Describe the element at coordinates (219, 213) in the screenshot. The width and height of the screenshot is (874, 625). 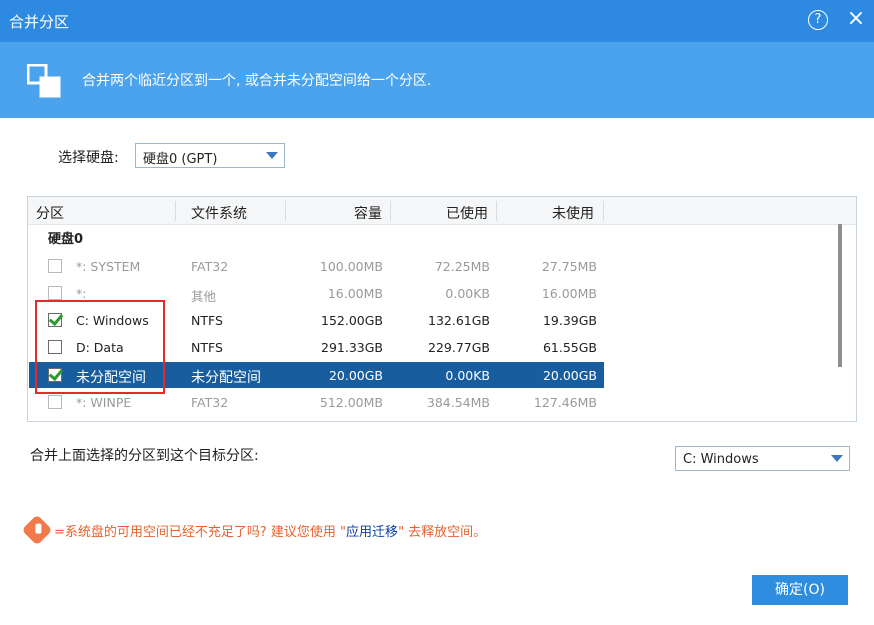
I see `header-filesystem: 文件系统` at that location.